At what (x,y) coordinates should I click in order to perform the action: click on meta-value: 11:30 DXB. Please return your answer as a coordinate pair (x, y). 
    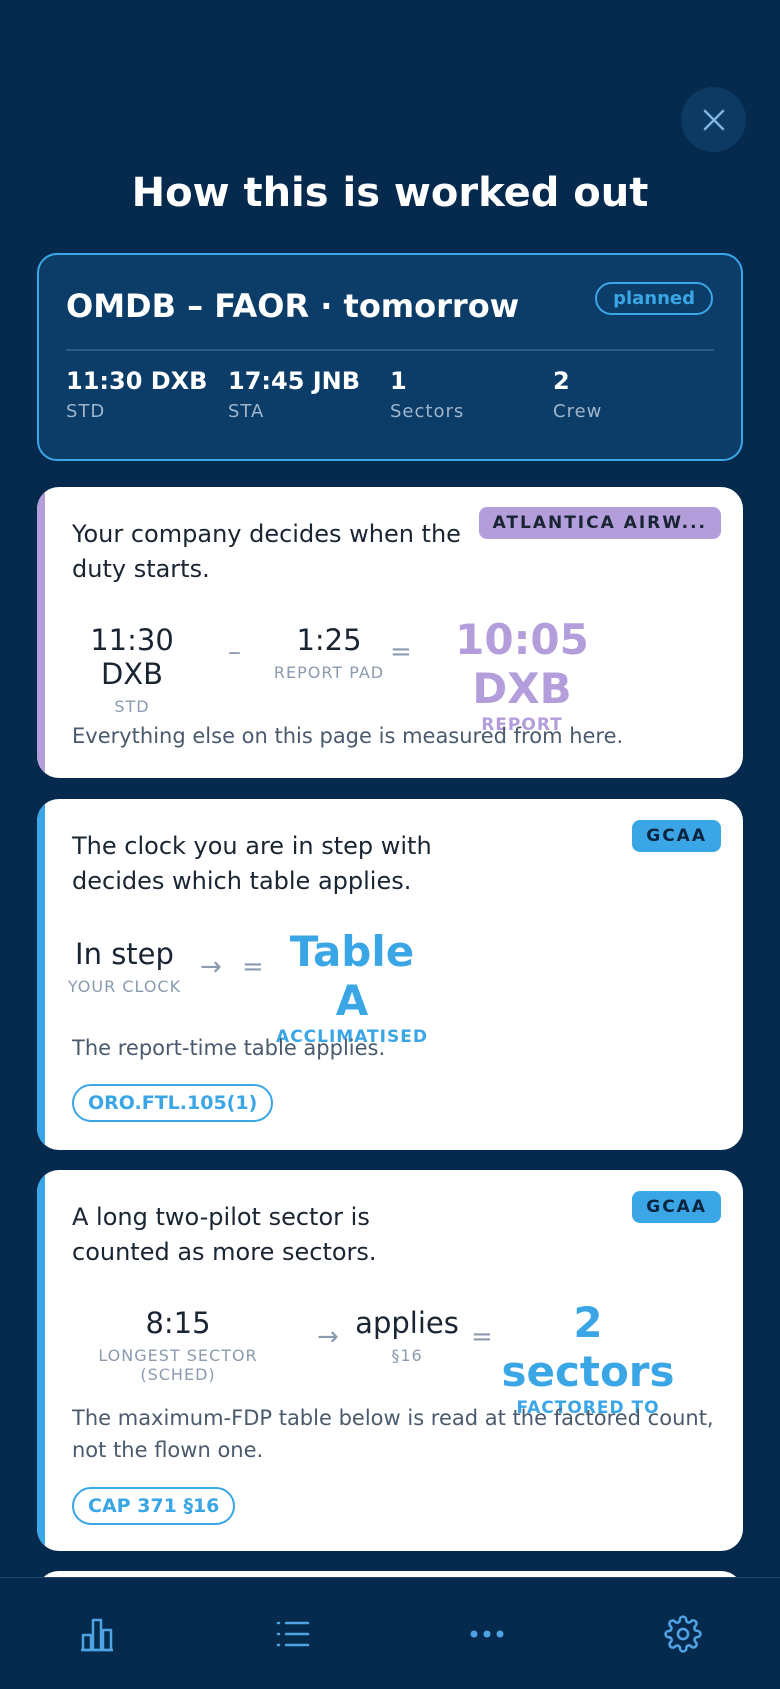
    Looking at the image, I should click on (137, 381).